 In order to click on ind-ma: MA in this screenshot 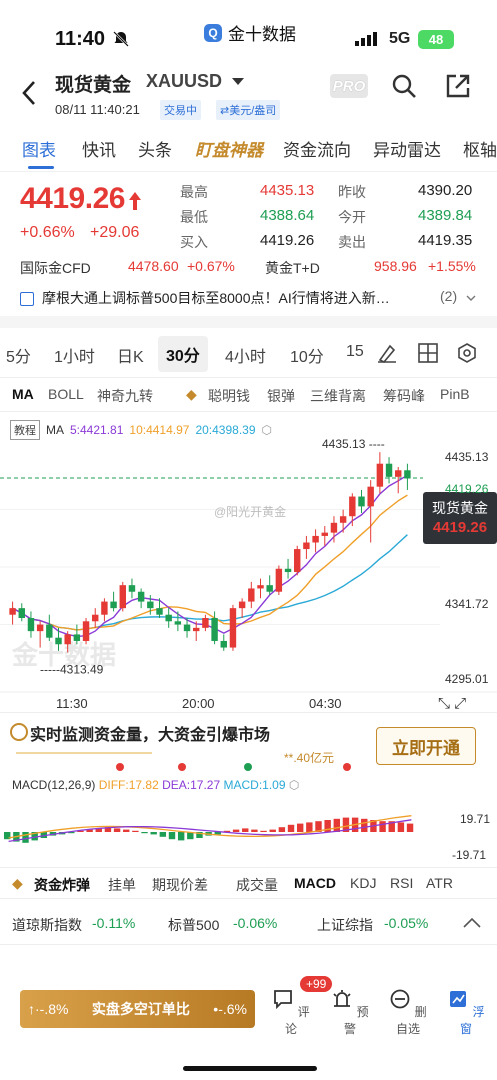, I will do `click(23, 394)`.